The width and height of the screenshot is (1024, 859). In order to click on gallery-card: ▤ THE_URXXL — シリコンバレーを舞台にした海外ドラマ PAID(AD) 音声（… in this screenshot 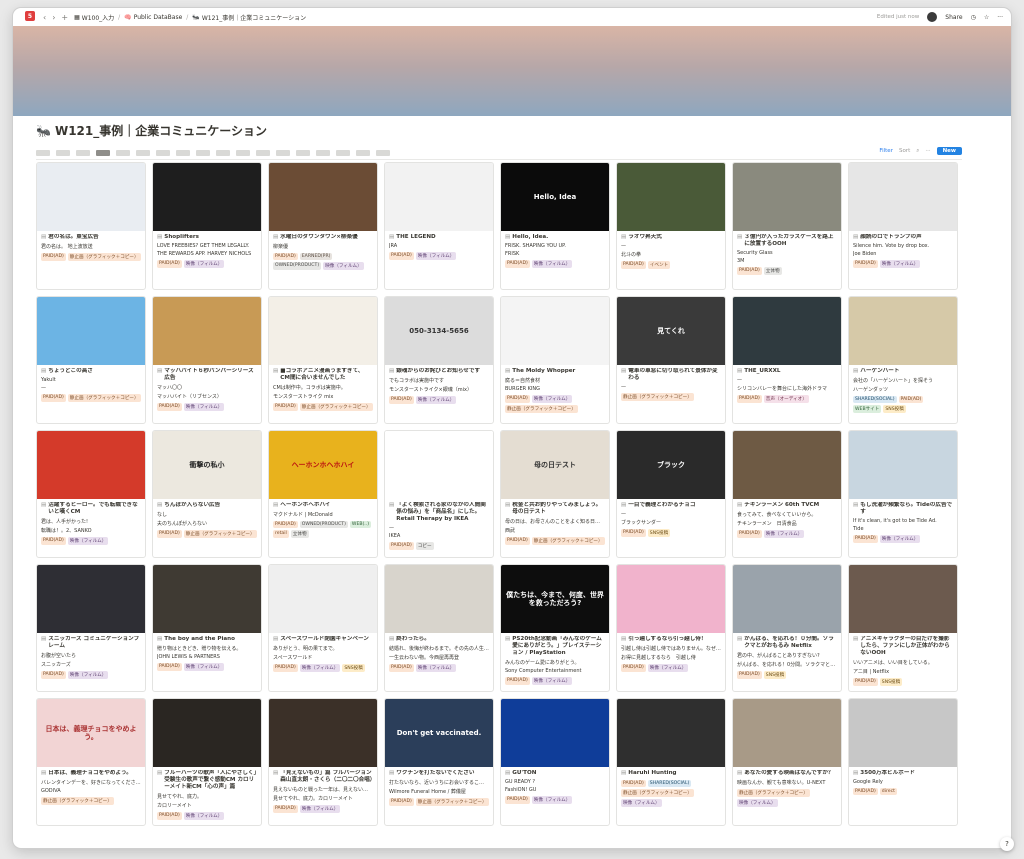, I will do `click(787, 360)`.